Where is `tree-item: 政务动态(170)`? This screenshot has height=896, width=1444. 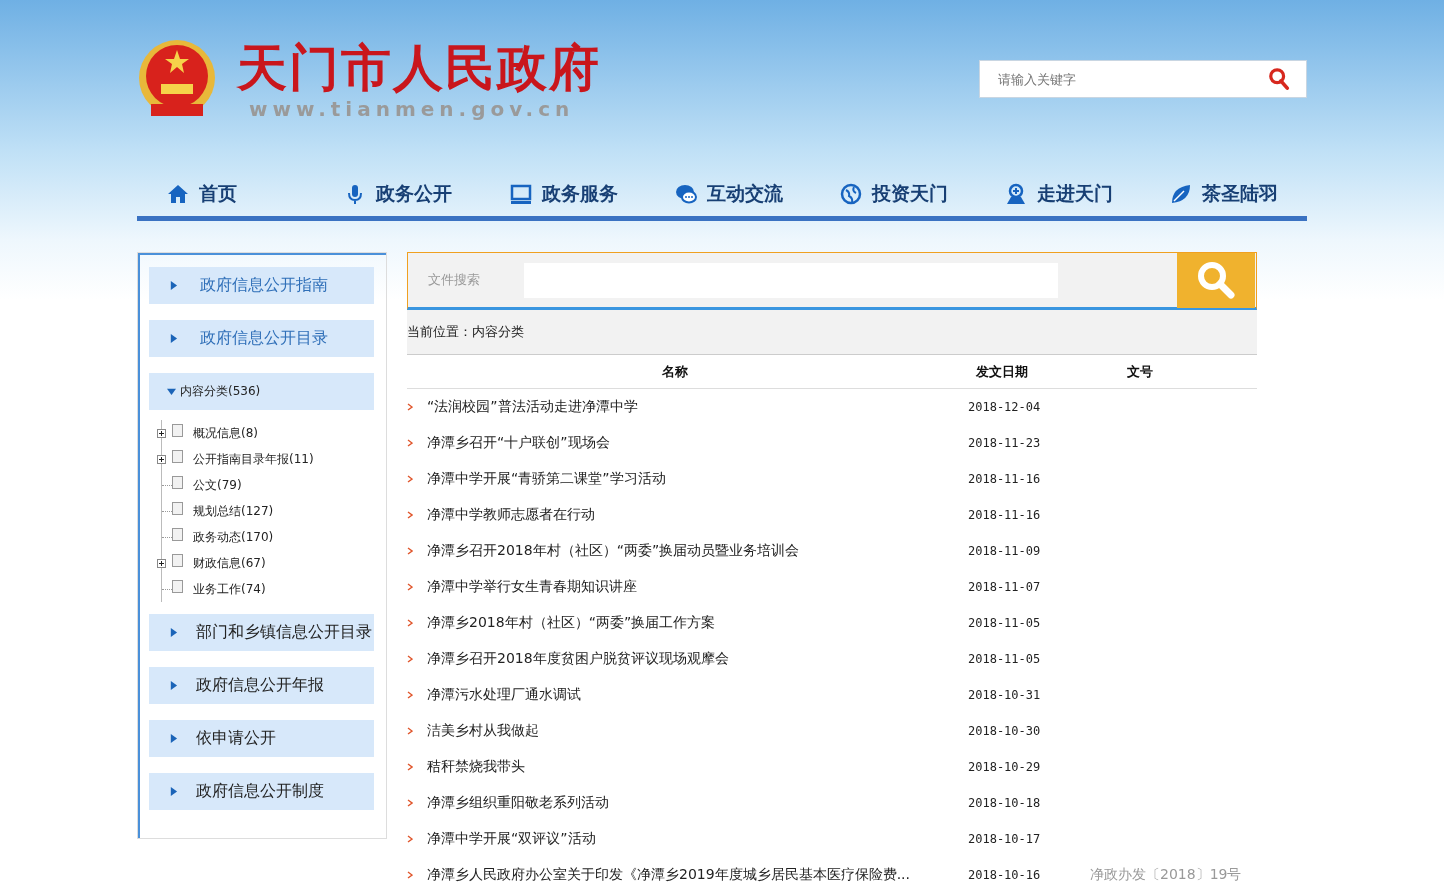 tree-item: 政务动态(170) is located at coordinates (233, 537).